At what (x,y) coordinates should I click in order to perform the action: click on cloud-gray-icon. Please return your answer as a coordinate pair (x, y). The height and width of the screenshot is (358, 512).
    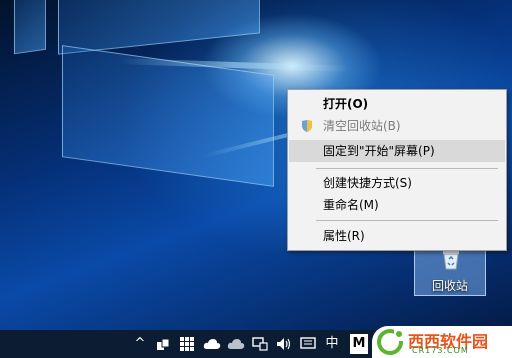
    Looking at the image, I should click on (236, 344).